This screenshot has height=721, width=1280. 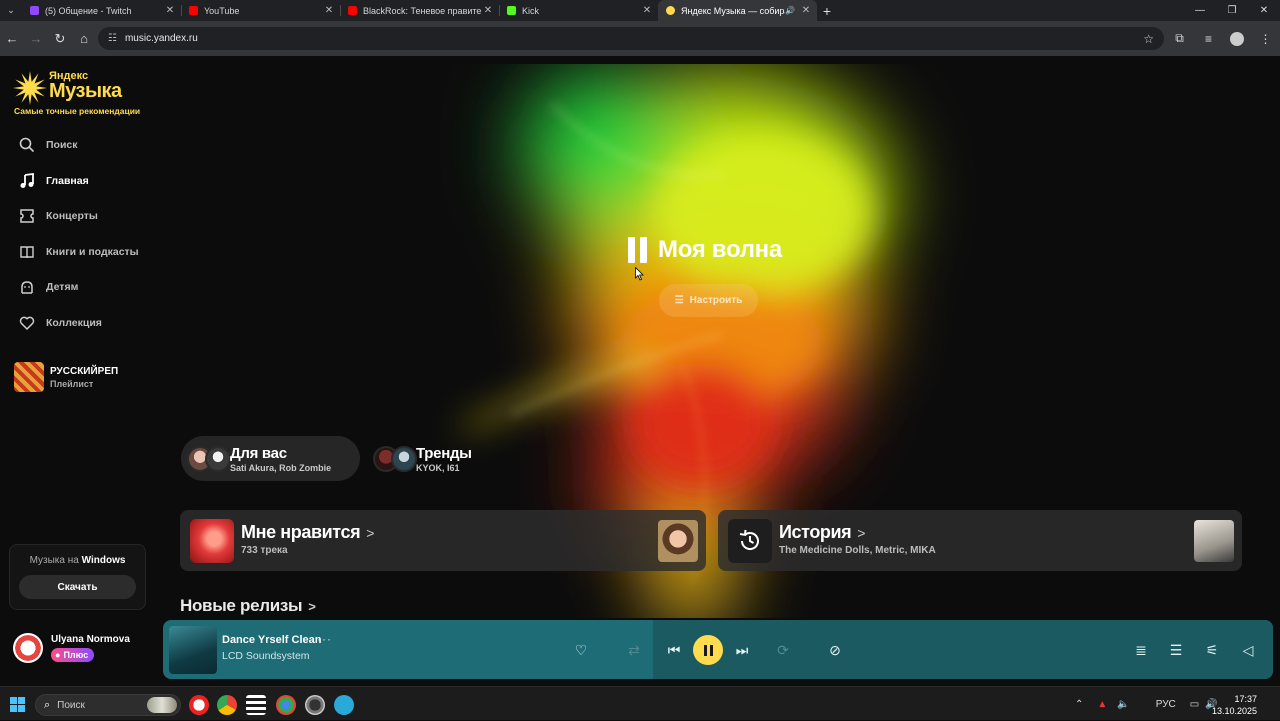 I want to click on address-bar: ☷ music.yandex.ru ☆, so click(x=631, y=38).